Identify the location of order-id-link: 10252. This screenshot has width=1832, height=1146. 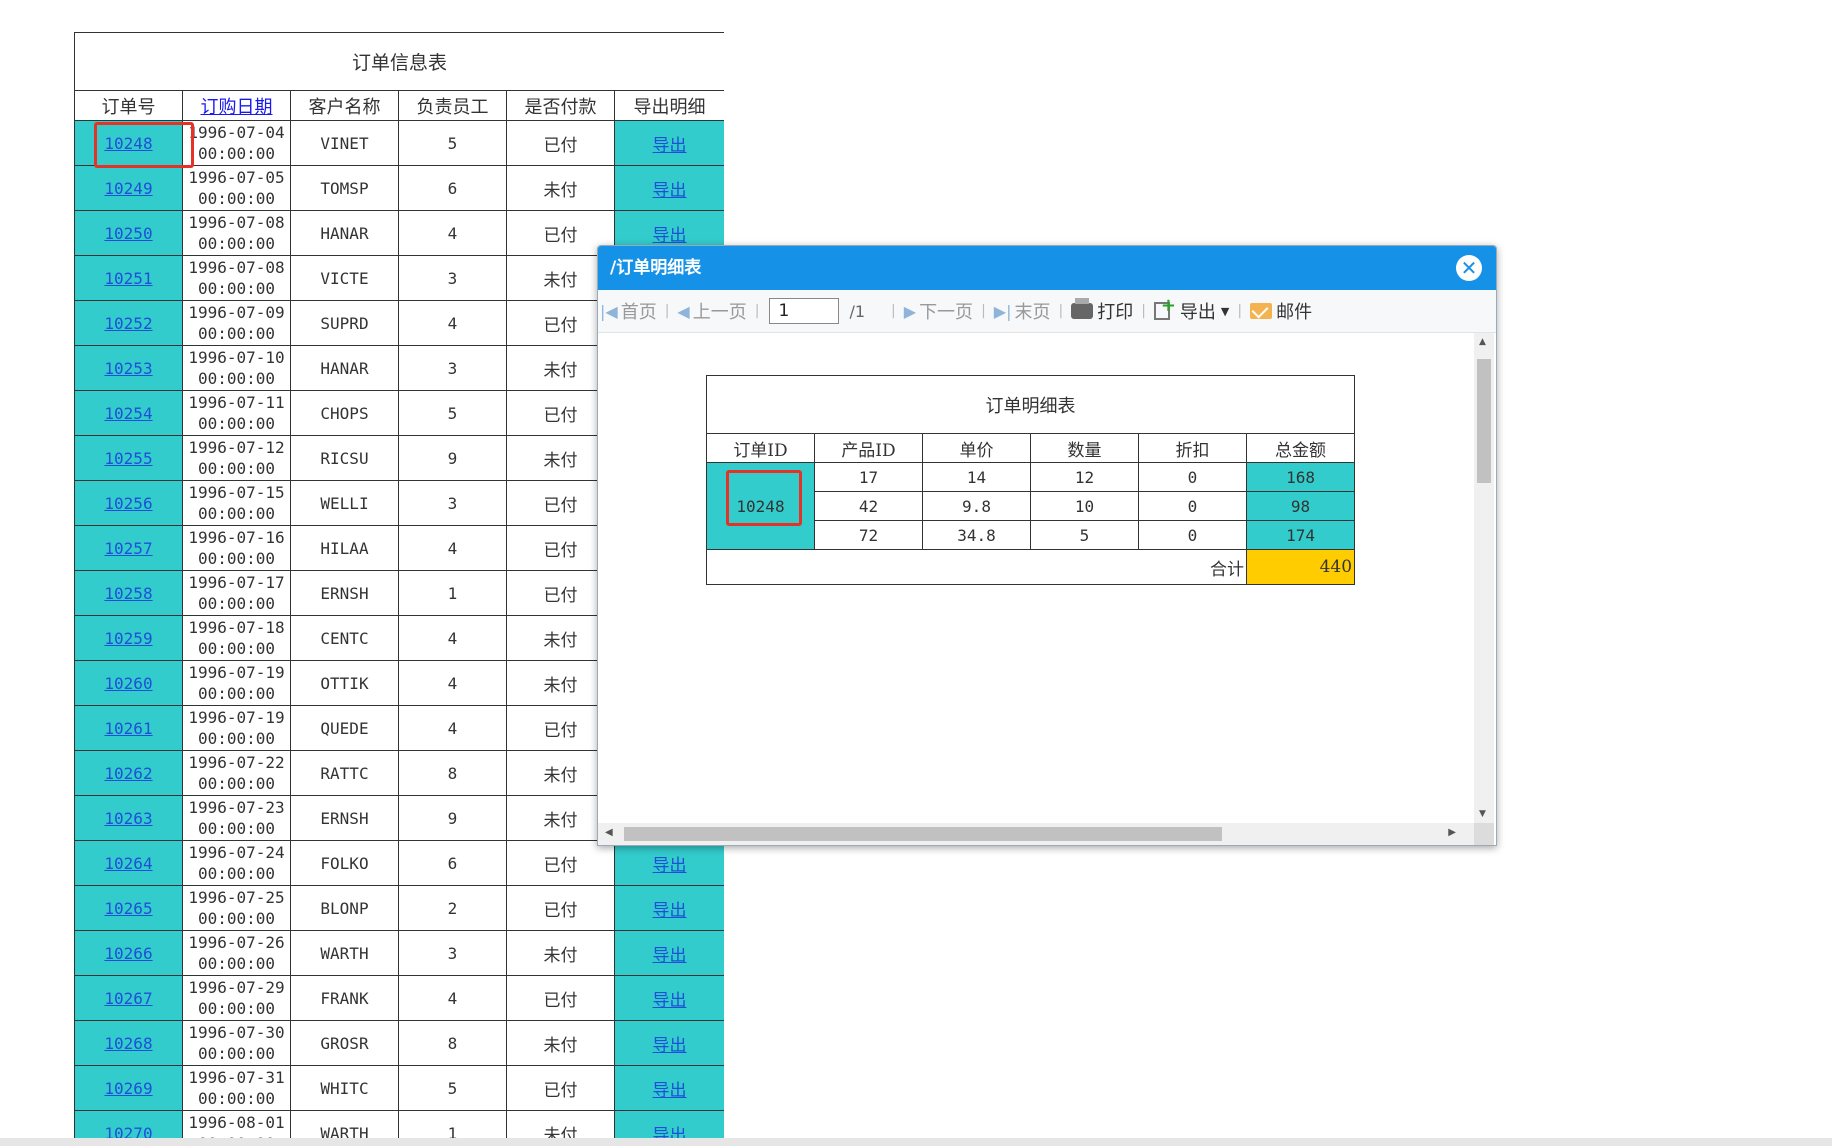
(128, 323).